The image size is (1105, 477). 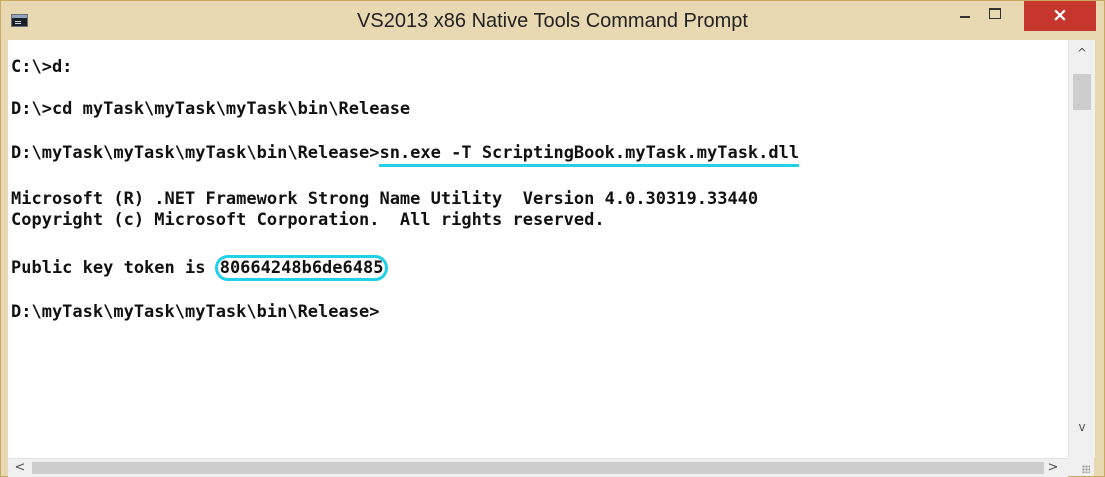 I want to click on public-key-token: 80664248b6de6485, so click(x=301, y=268).